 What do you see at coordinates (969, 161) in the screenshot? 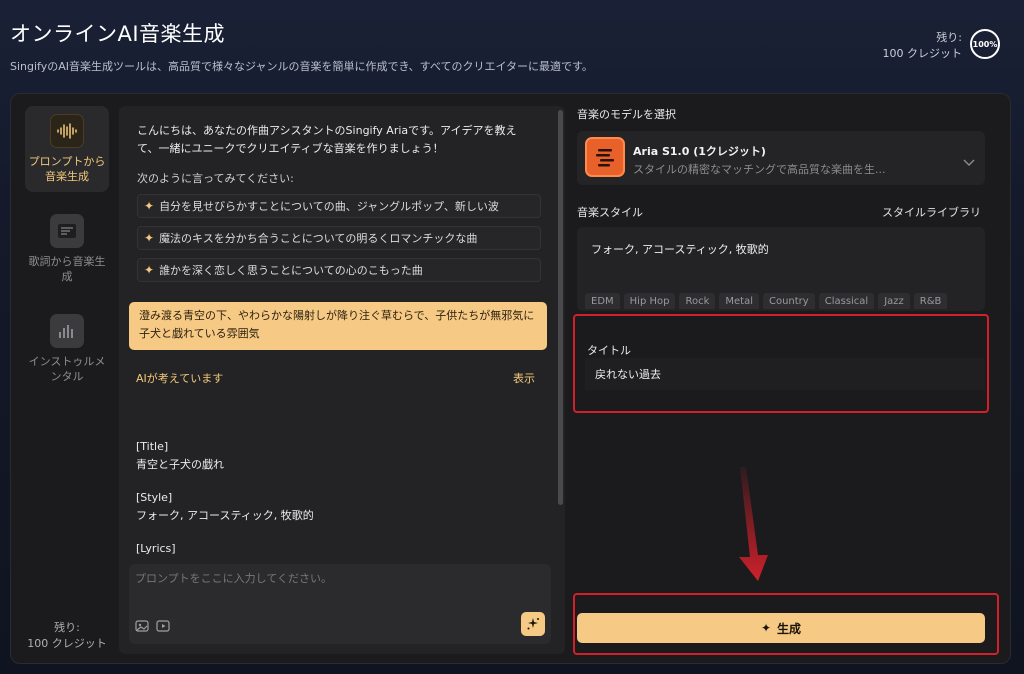
I see `chevron-down-icon` at bounding box center [969, 161].